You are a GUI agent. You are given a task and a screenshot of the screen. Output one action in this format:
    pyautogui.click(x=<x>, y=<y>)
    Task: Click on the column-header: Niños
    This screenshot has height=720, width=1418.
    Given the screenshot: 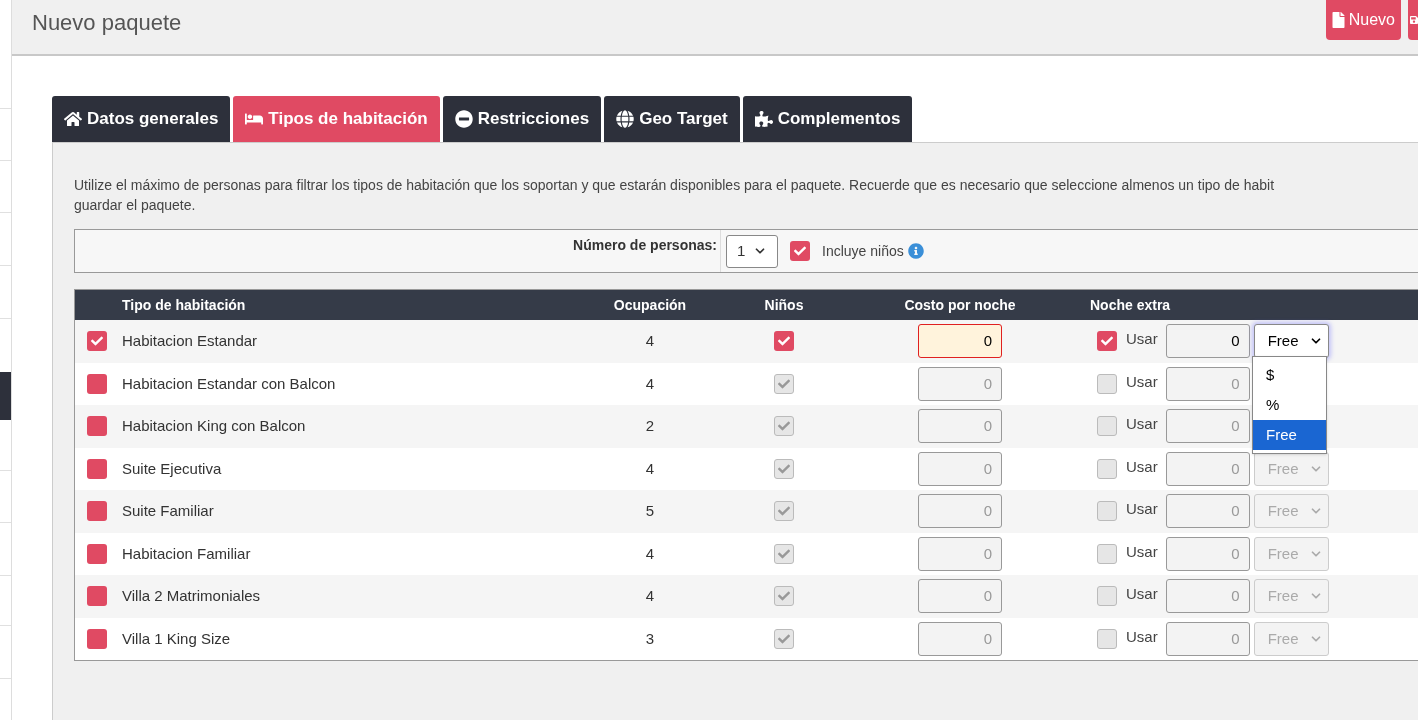 What is the action you would take?
    pyautogui.click(x=784, y=305)
    